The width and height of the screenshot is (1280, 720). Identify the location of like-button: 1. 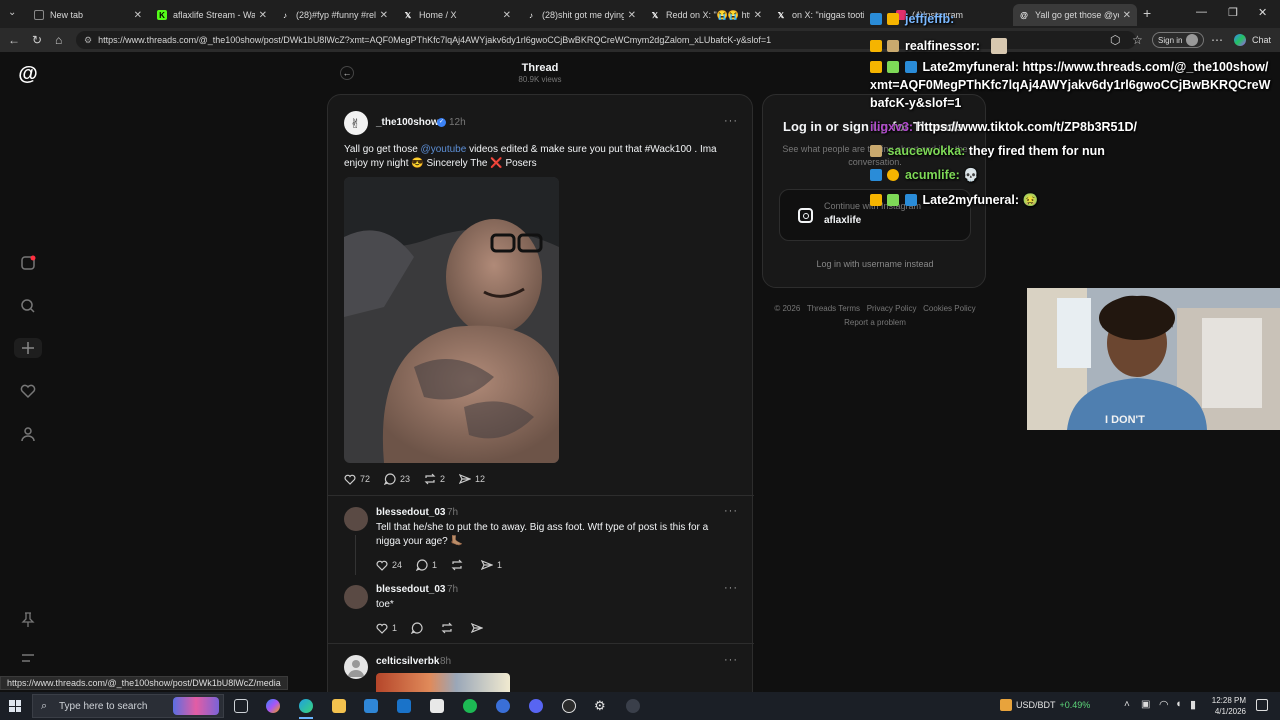
(386, 628).